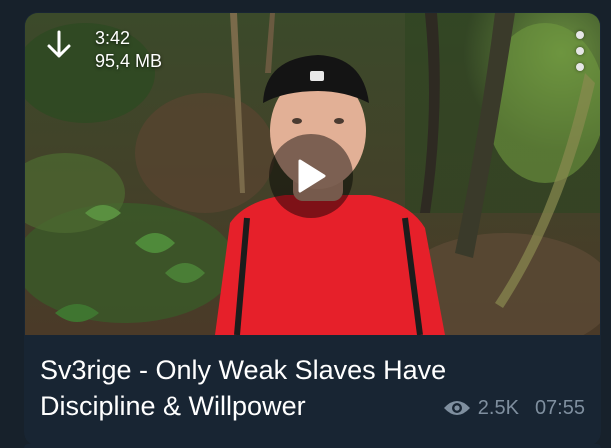 Image resolution: width=611 pixels, height=448 pixels. I want to click on video-meta: 3:42 95,4 MB, so click(128, 50).